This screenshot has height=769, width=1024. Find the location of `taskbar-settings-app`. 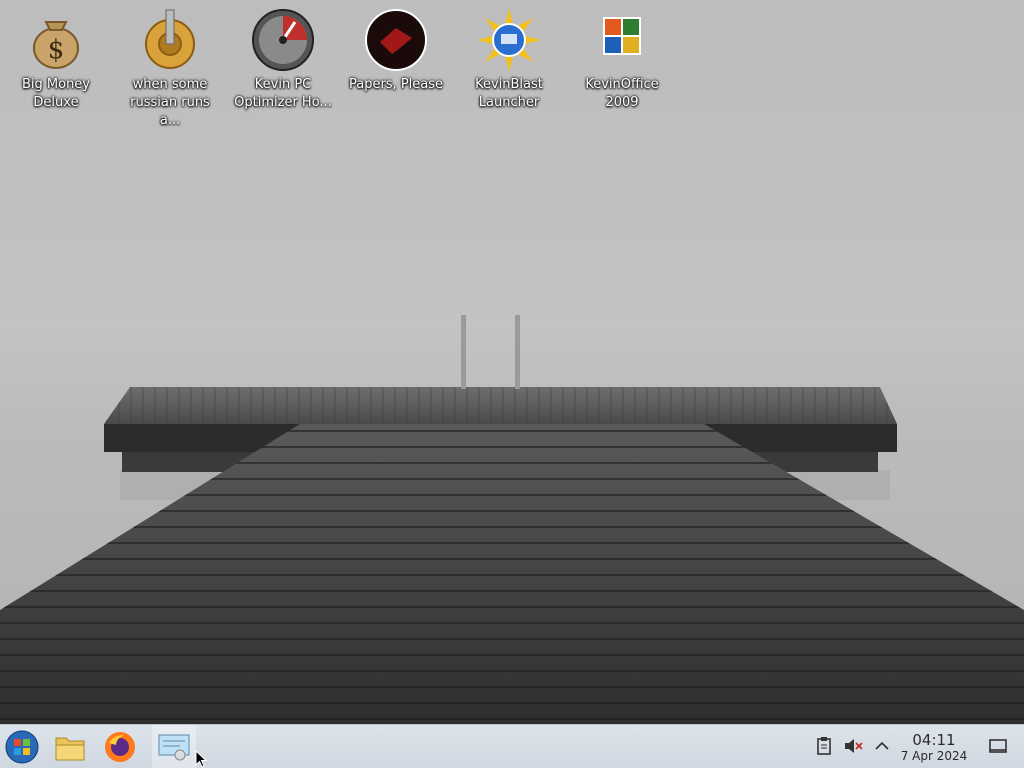

taskbar-settings-app is located at coordinates (174, 747).